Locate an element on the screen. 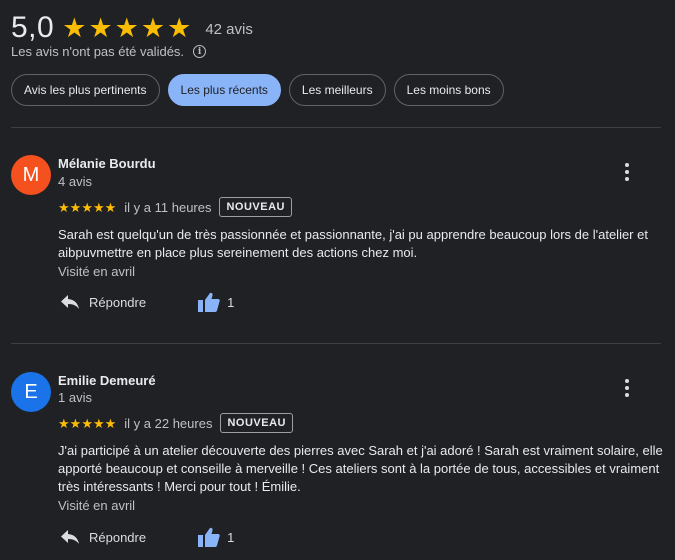 This screenshot has width=675, height=560. chip-most-recent: Les plus récents is located at coordinates (224, 90).